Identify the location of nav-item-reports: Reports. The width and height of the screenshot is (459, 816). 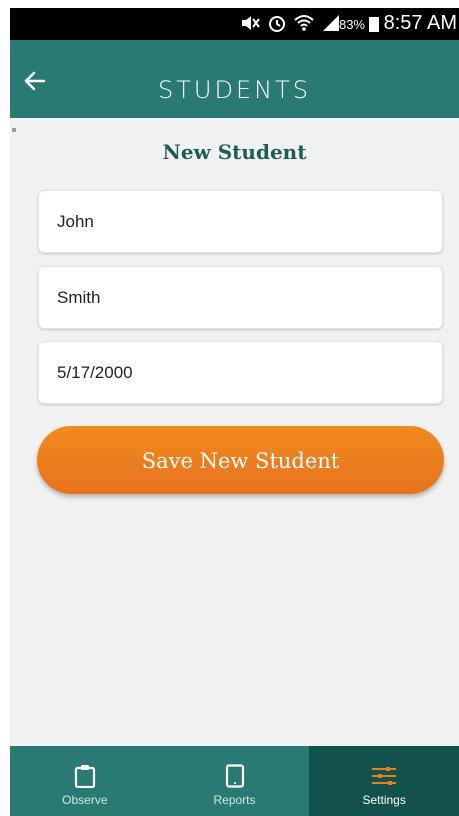
(235, 781).